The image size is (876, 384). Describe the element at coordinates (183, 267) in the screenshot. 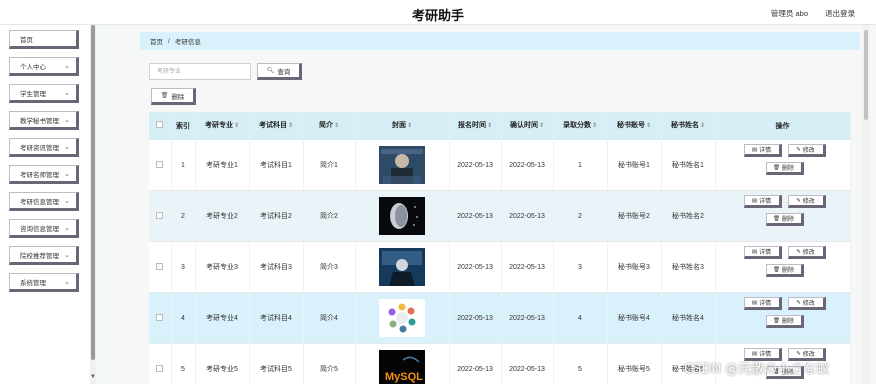

I see `cell-index: 3` at that location.